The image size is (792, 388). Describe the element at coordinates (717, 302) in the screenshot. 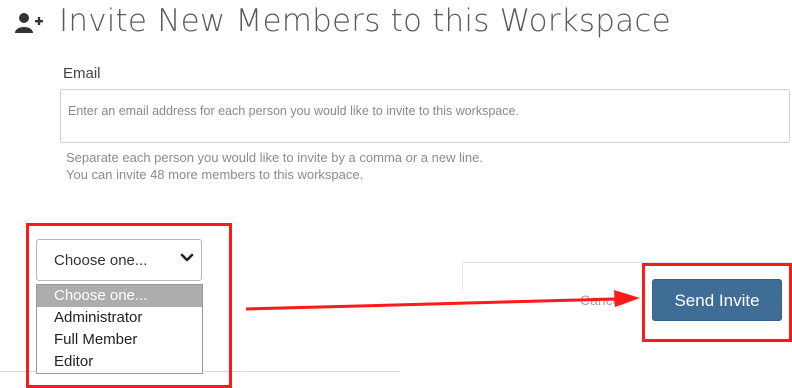

I see `annotation-box-send` at that location.